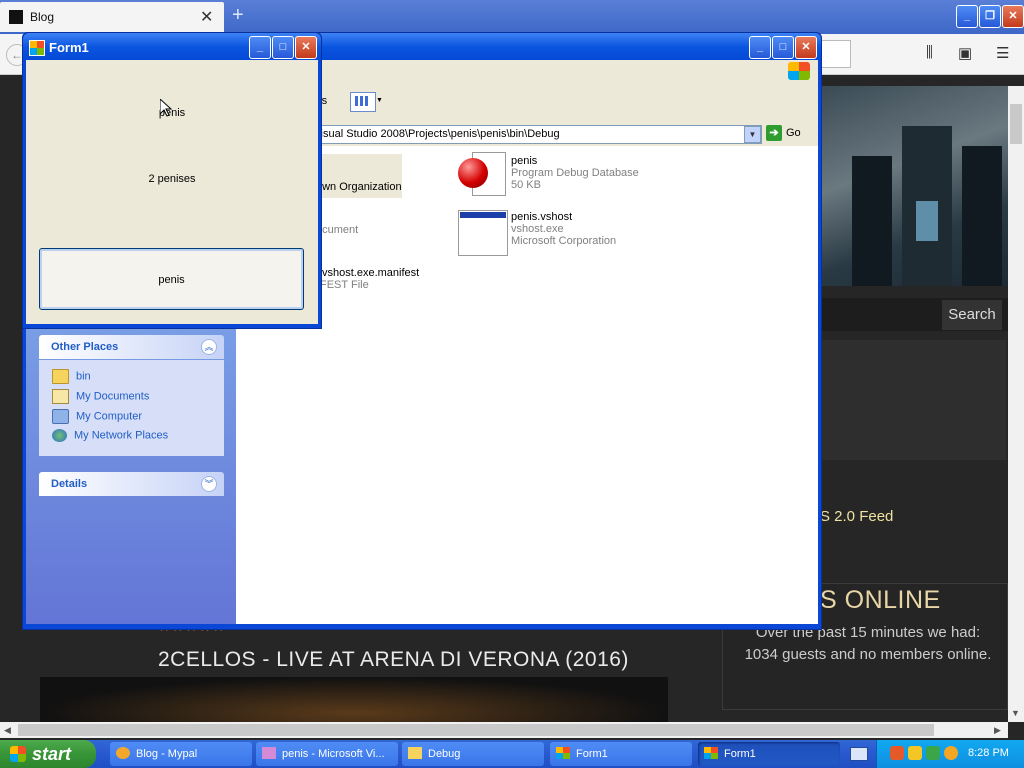  What do you see at coordinates (769, 754) in the screenshot?
I see `taskbar-item-form1-active: Form1` at bounding box center [769, 754].